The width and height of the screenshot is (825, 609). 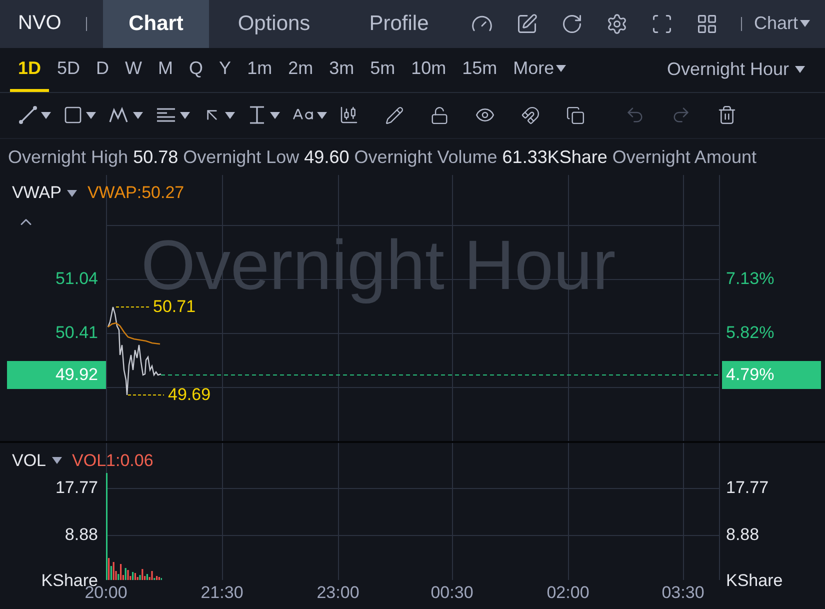 What do you see at coordinates (735, 70) in the screenshot?
I see `session-menu: Overnight Hour` at bounding box center [735, 70].